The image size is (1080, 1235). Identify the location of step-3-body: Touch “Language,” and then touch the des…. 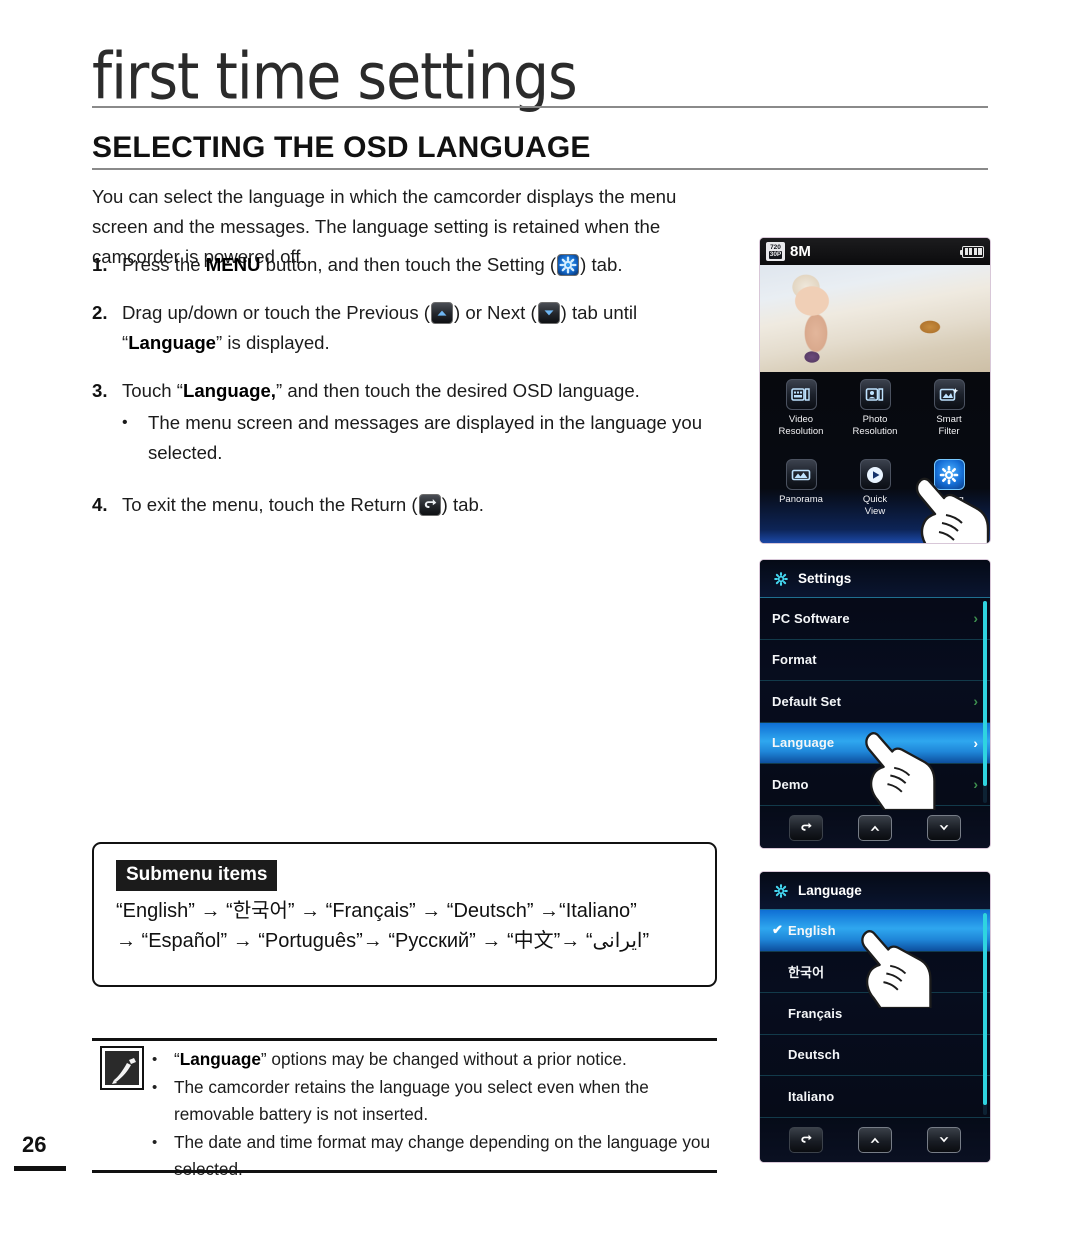
(437, 422).